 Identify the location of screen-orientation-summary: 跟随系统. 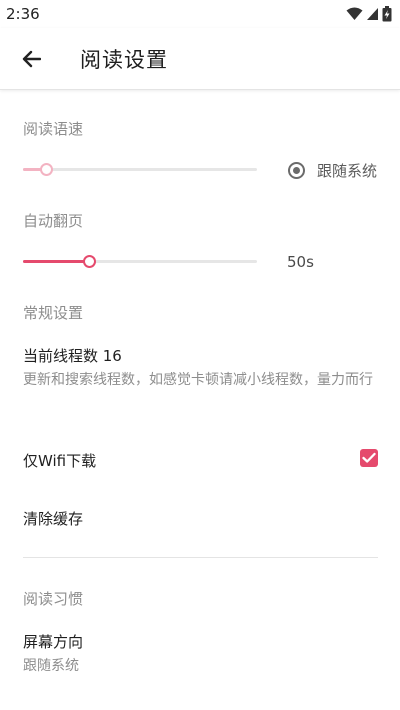
(51, 666).